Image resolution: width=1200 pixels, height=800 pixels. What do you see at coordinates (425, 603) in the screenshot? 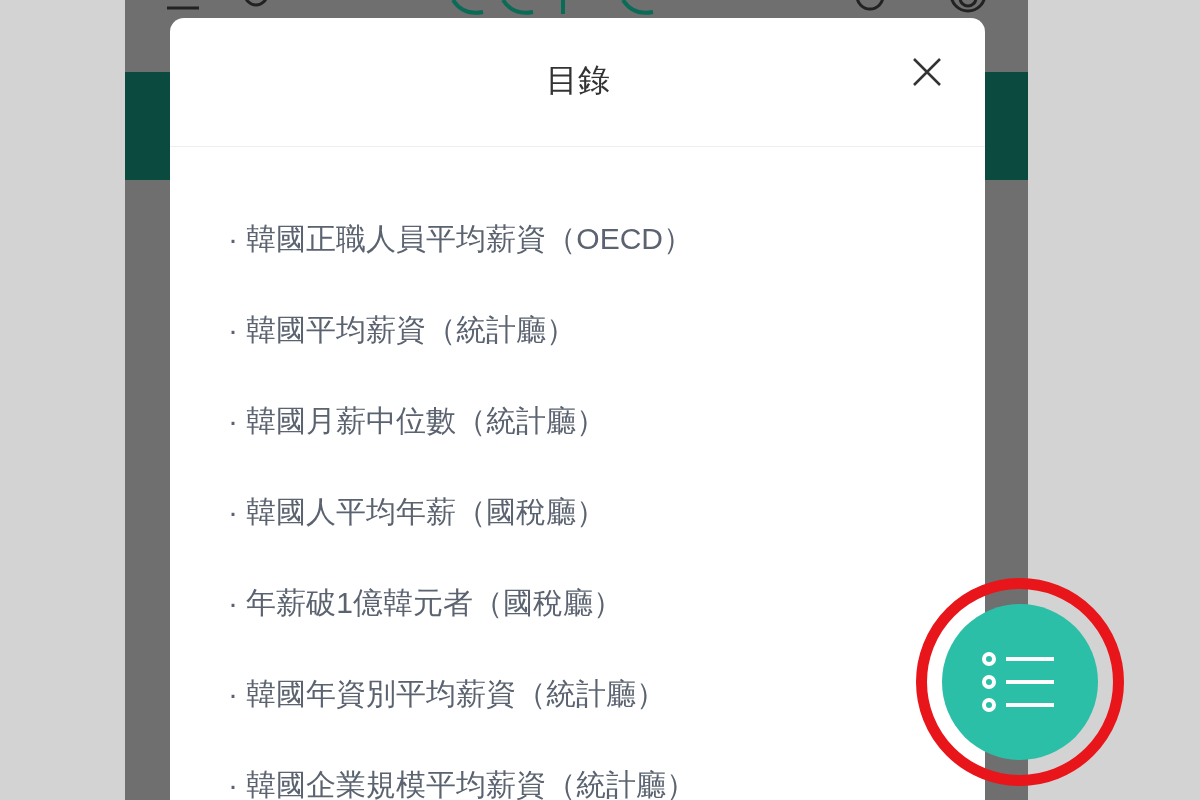
I see `toc-link: · 年薪破1億韓元者（國稅廳）` at bounding box center [425, 603].